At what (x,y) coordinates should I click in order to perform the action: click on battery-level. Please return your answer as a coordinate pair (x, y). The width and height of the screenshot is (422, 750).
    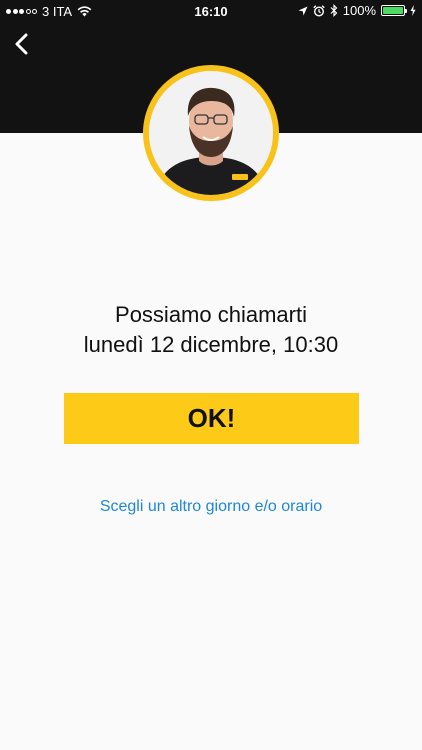
    Looking at the image, I should click on (393, 10).